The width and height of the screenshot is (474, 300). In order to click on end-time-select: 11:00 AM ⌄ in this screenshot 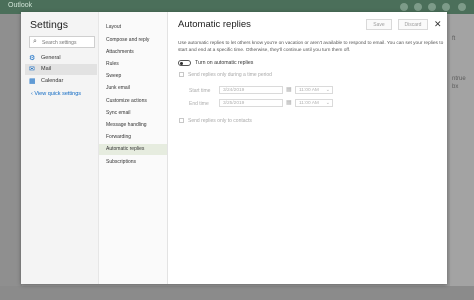, I will do `click(314, 103)`.